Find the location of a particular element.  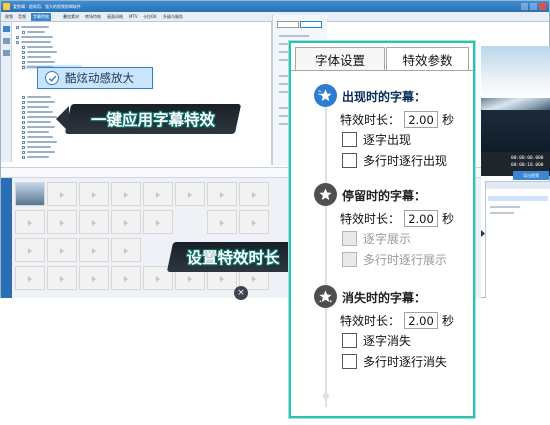

text-effect-icon is located at coordinates (6, 29).